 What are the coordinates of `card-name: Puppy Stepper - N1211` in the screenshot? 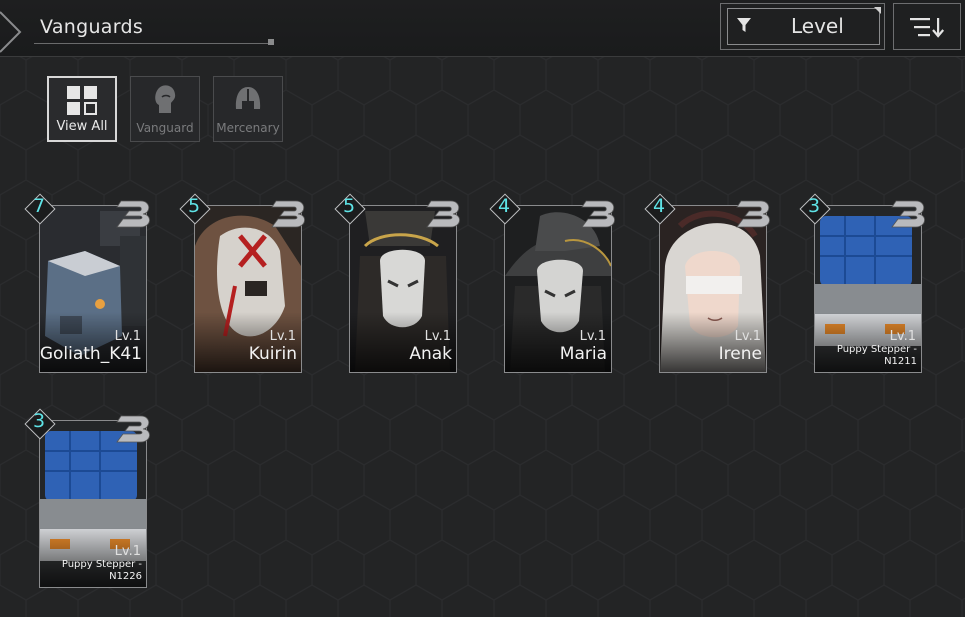 It's located at (867, 356).